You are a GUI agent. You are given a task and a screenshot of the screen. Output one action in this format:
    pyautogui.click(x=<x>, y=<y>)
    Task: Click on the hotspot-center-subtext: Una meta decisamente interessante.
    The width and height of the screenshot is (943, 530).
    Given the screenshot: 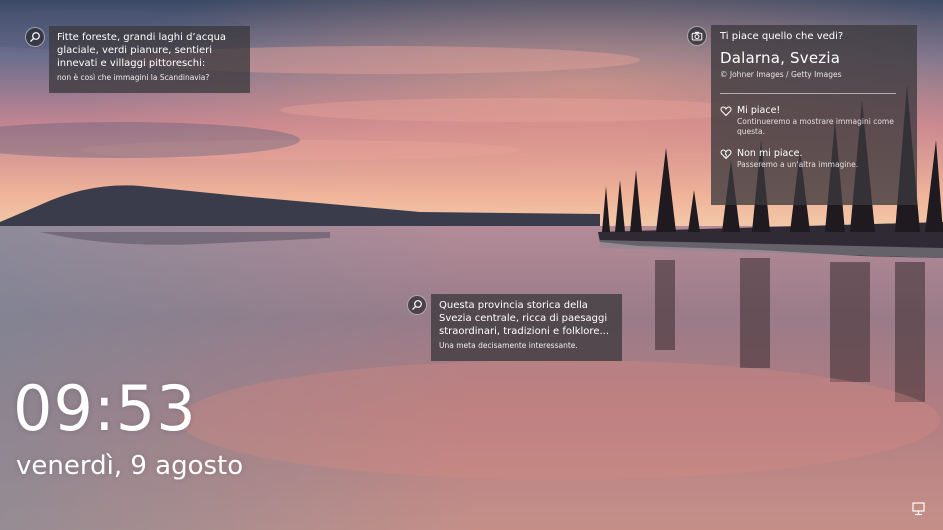 What is the action you would take?
    pyautogui.click(x=508, y=345)
    